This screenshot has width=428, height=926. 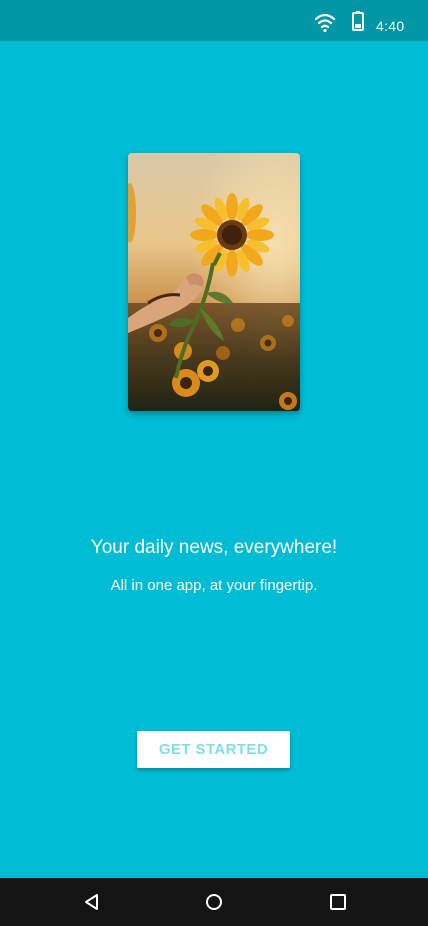 What do you see at coordinates (92, 902) in the screenshot?
I see `back-icon` at bounding box center [92, 902].